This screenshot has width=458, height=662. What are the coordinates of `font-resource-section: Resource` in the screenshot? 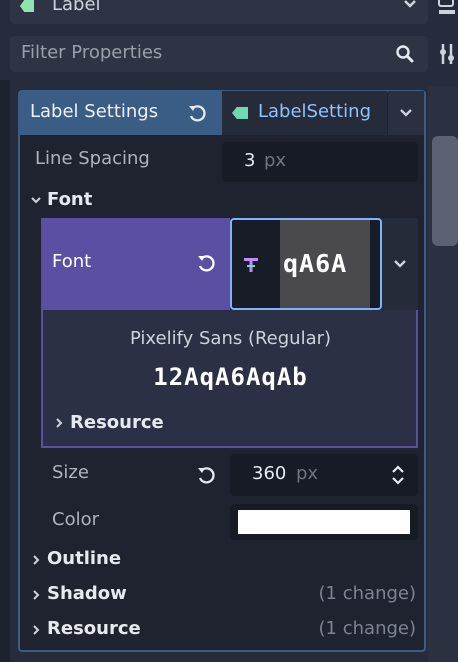 It's located at (153, 423).